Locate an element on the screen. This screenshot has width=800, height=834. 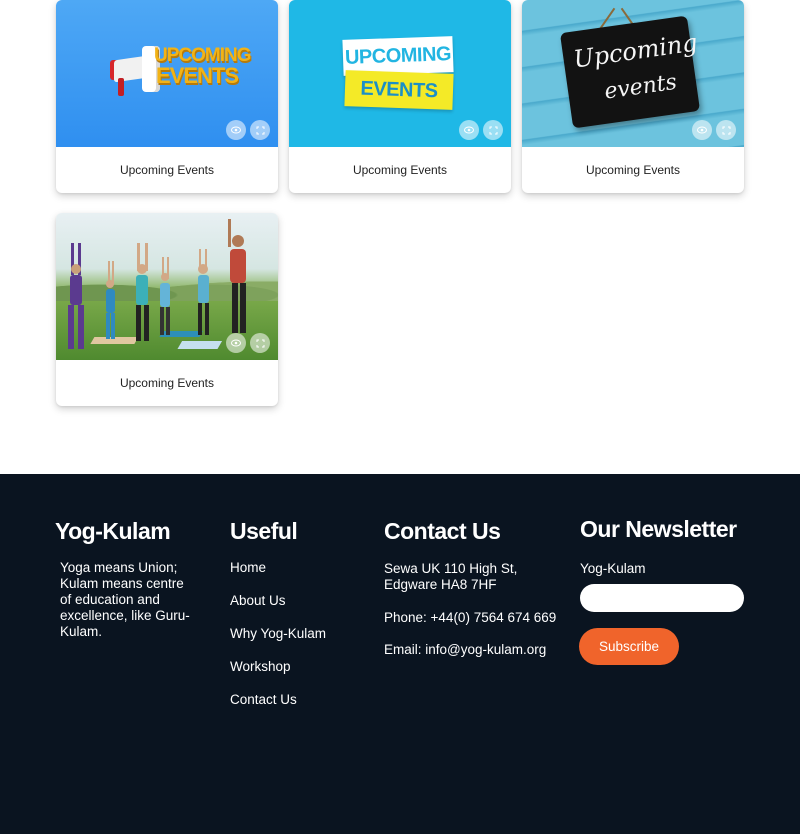
subscribe-button: Subscribe is located at coordinates (629, 646).